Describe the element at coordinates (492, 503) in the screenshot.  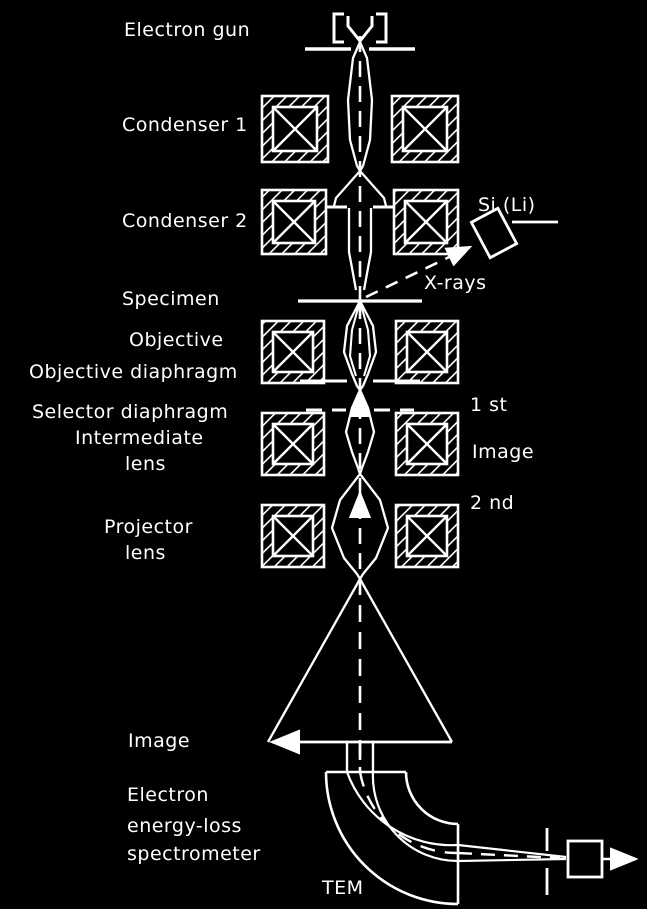
I see `label-second: 2 nd` at that location.